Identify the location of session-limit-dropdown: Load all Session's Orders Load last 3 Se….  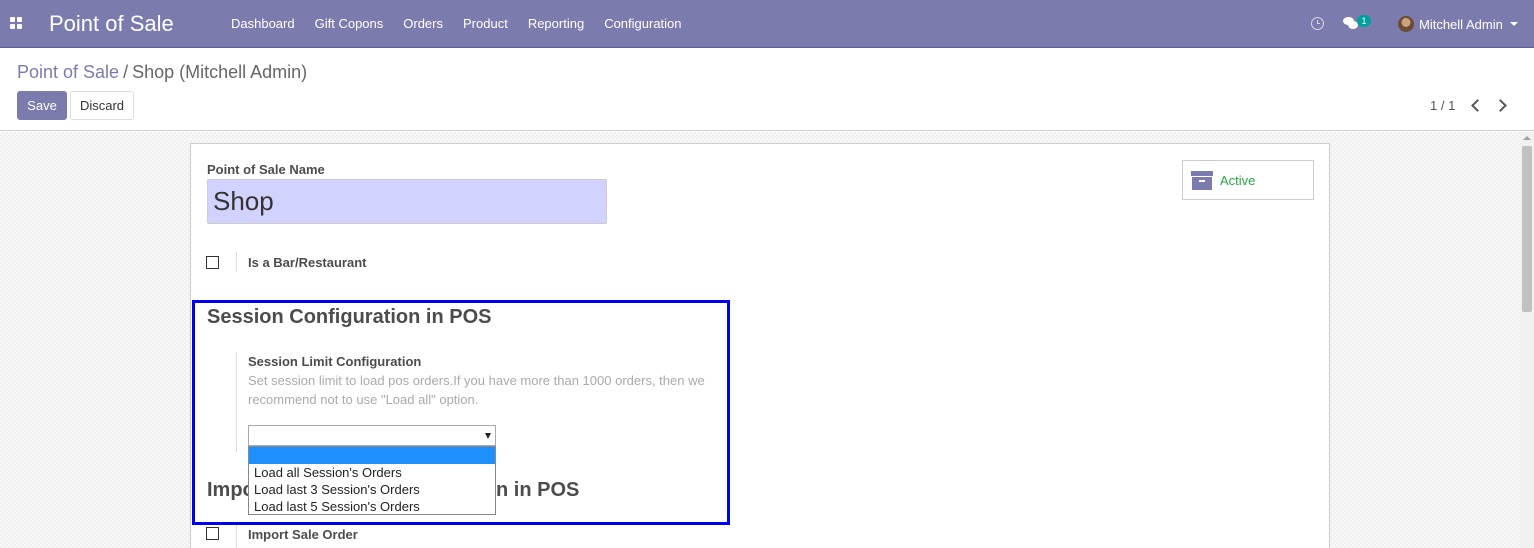
(372, 480).